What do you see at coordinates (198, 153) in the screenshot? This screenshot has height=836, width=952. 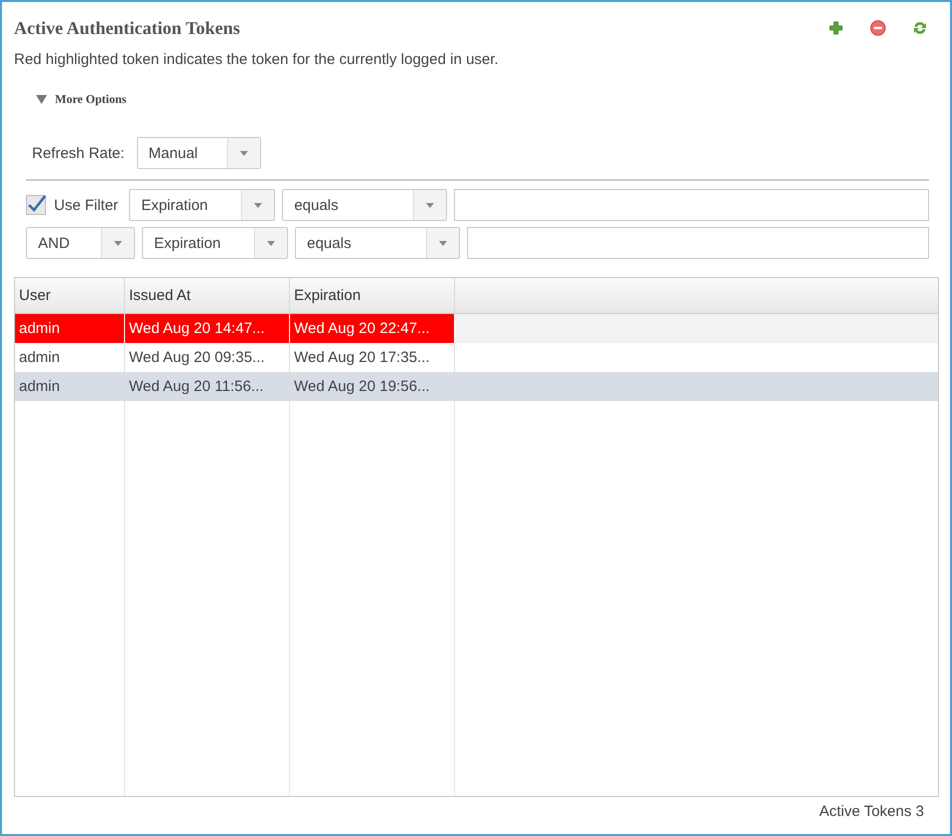 I see `refresh-rate-dropdown: Manual` at bounding box center [198, 153].